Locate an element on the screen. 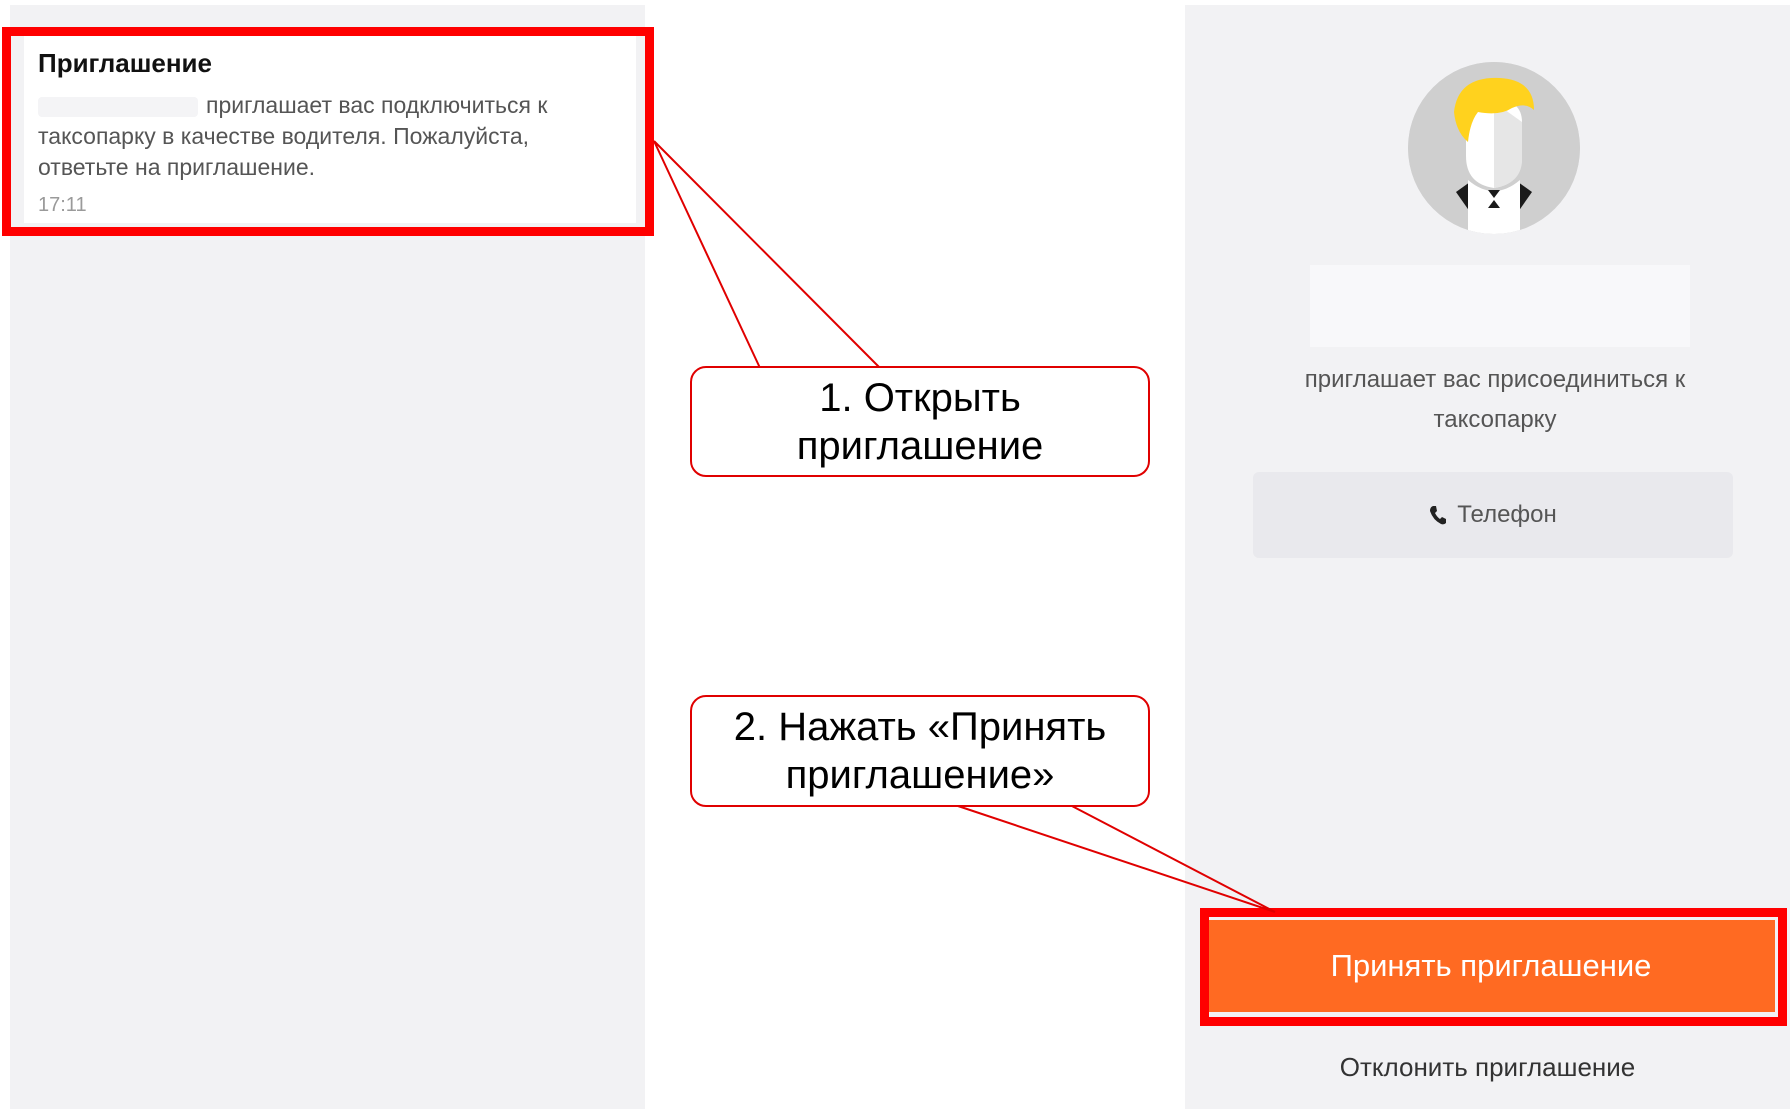 The width and height of the screenshot is (1790, 1109). phone-icon is located at coordinates (1438, 515).